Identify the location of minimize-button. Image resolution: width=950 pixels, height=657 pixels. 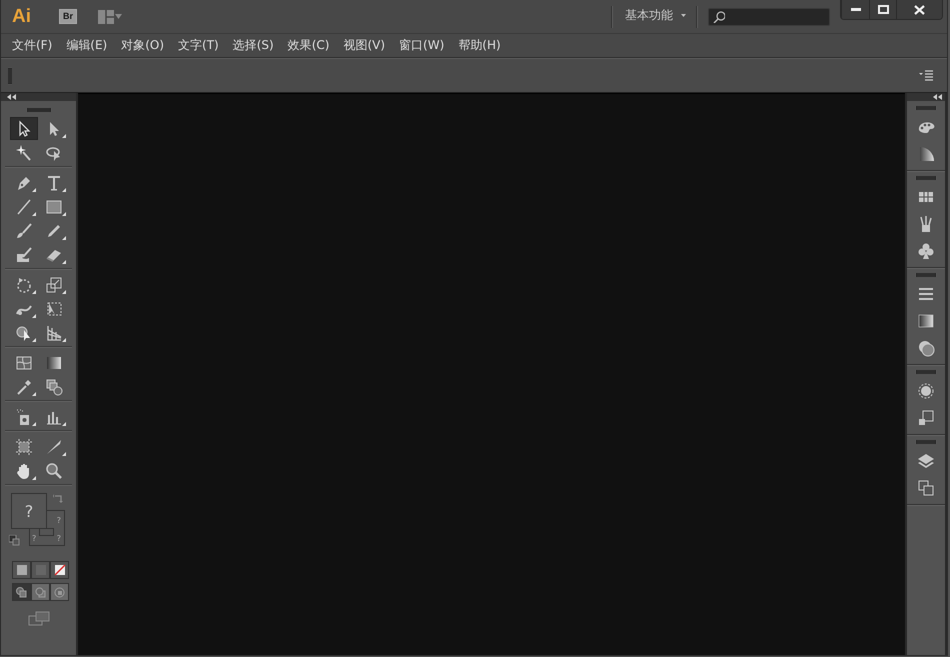
(855, 9).